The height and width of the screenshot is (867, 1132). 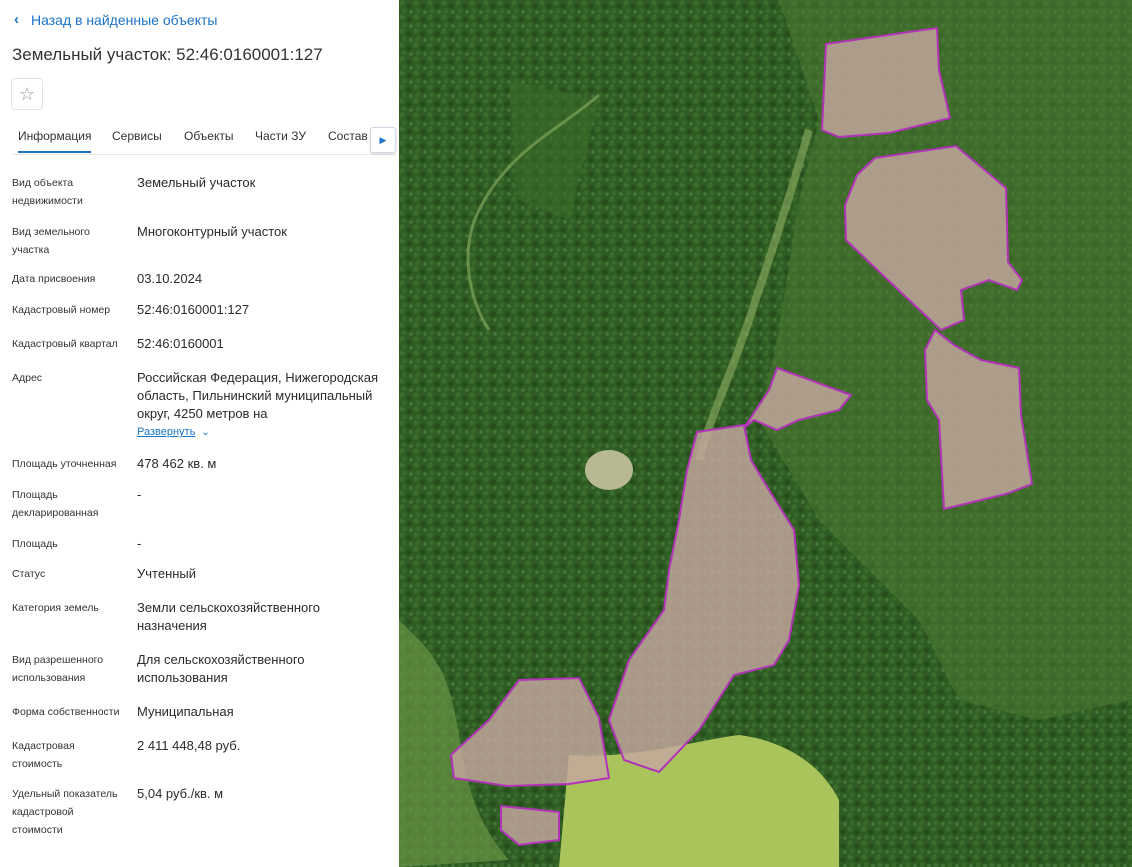 What do you see at coordinates (196, 182) in the screenshot?
I see `row-value: Земельный участок` at bounding box center [196, 182].